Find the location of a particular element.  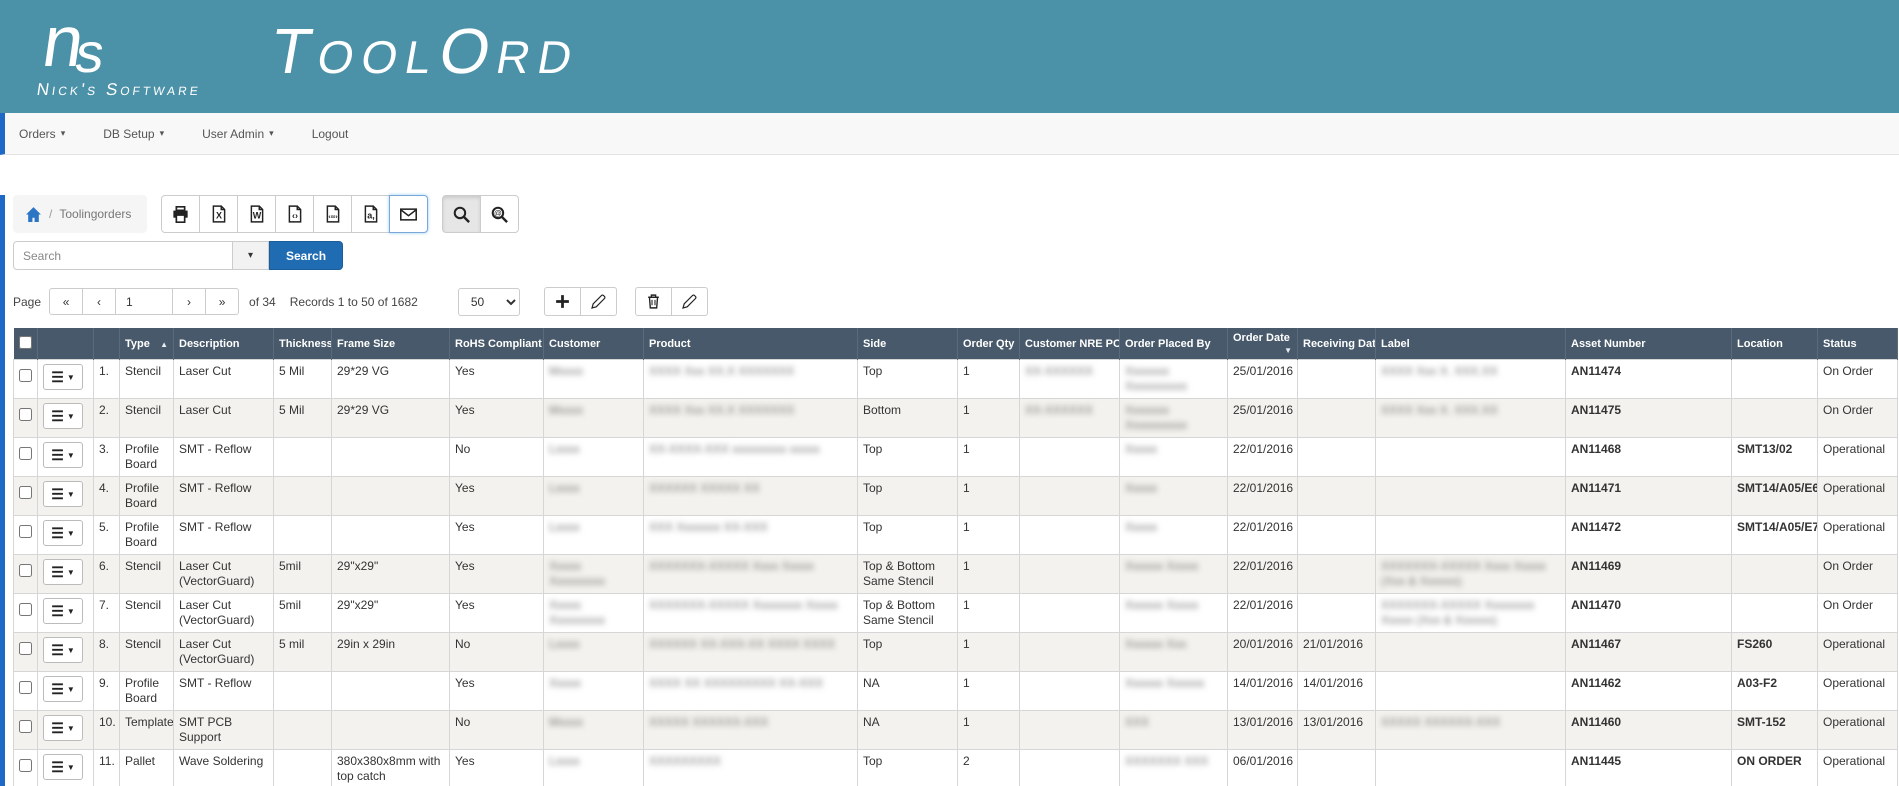

cell-label: XXXXXXX-XXXXX Xxxx Xxxxx (Xxx & Xxxxxx) is located at coordinates (1470, 574).